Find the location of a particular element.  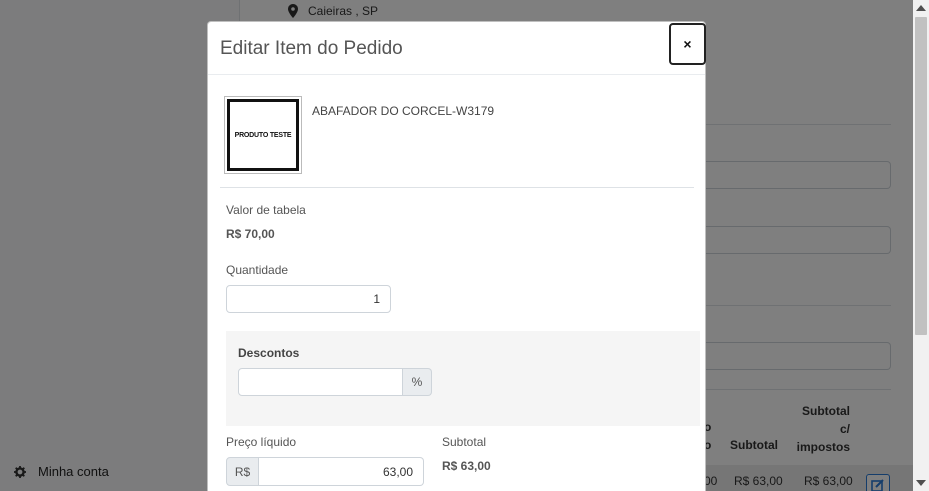

scroll-up-arrow-icon is located at coordinates (921, 8).